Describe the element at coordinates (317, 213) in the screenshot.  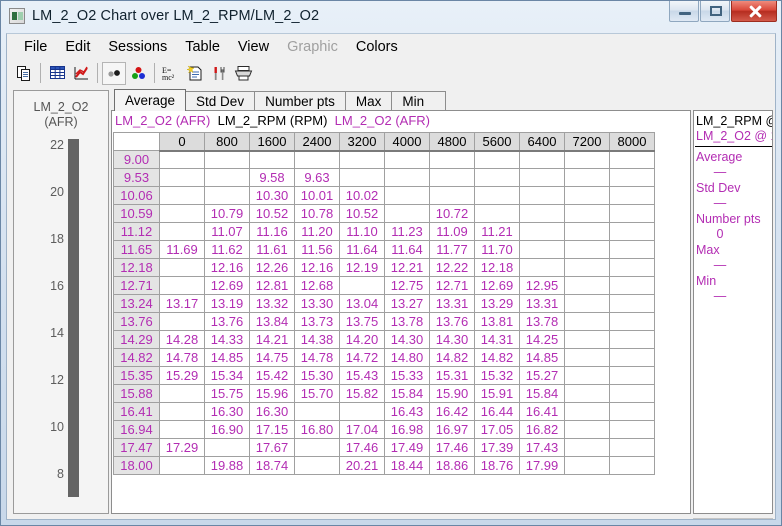
I see `table-cell: 10.78` at that location.